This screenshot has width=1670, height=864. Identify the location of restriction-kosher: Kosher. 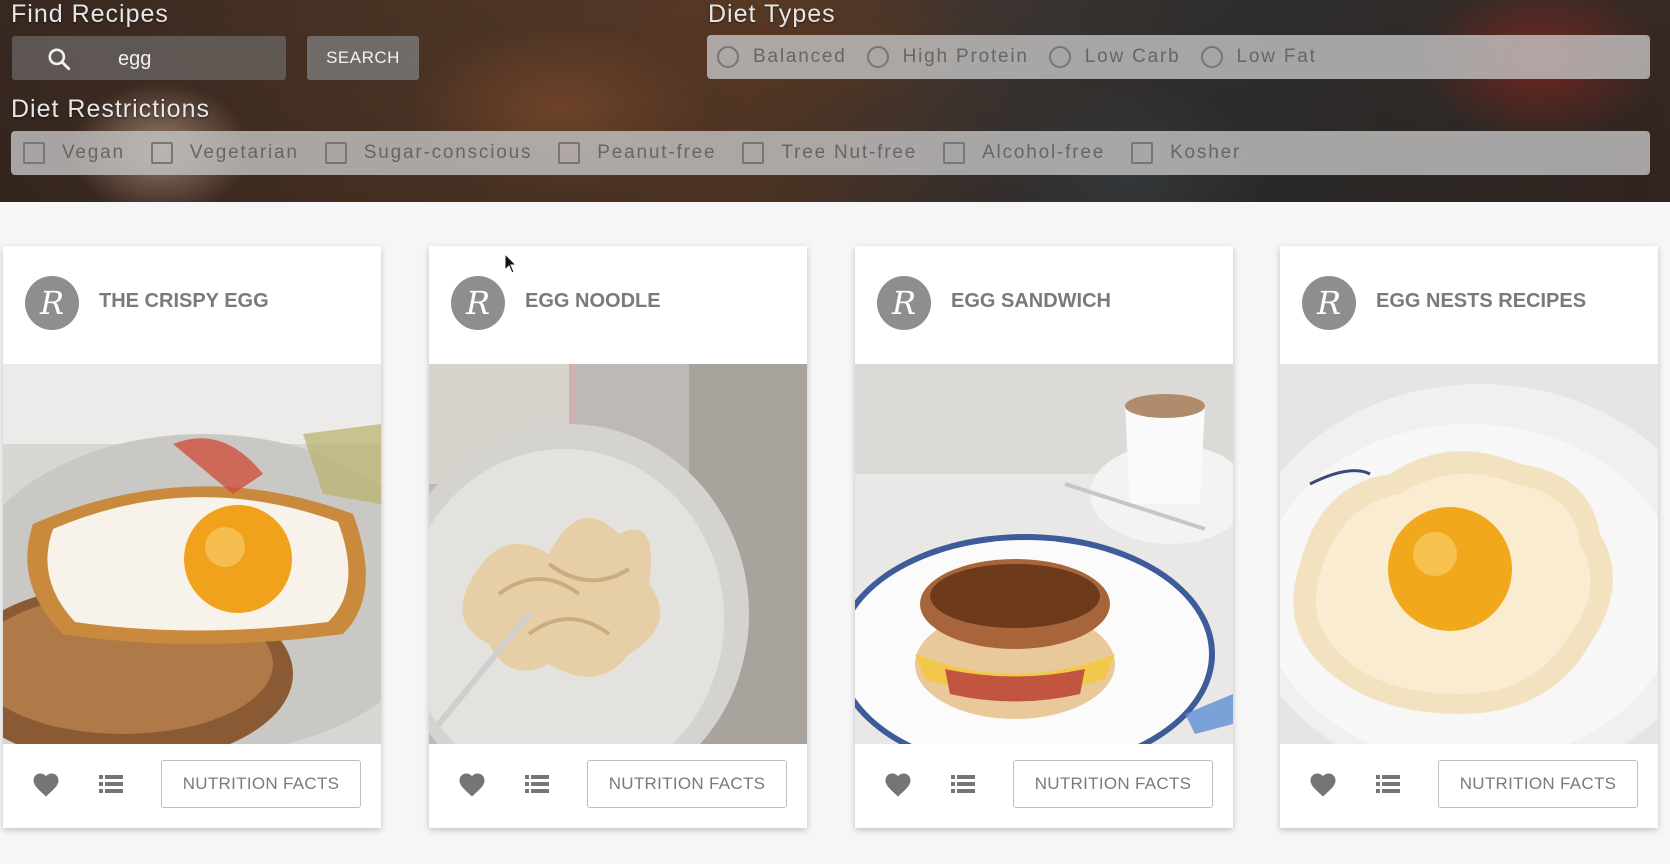
(1186, 153).